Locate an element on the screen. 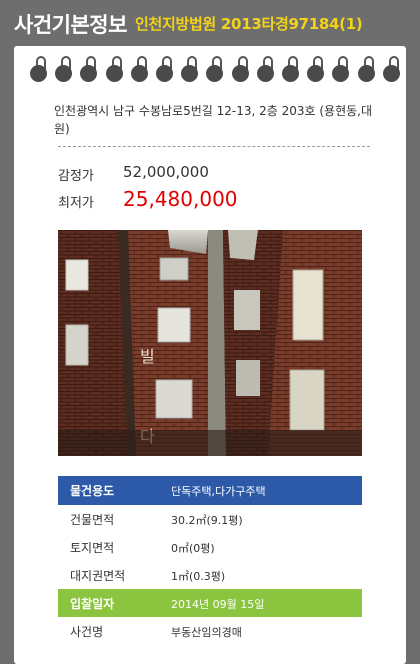 This screenshot has height=664, width=420. detail-label: 입찰일자 is located at coordinates (92, 604).